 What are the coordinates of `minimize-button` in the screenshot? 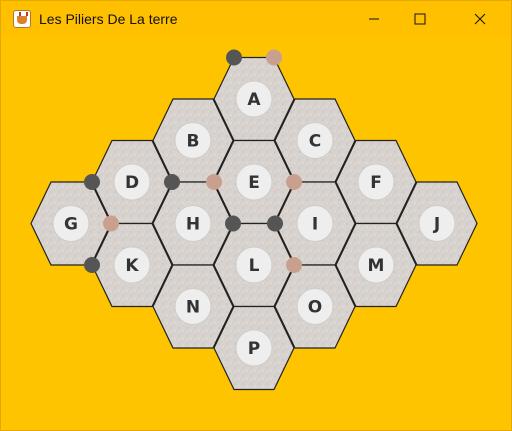 It's located at (374, 19).